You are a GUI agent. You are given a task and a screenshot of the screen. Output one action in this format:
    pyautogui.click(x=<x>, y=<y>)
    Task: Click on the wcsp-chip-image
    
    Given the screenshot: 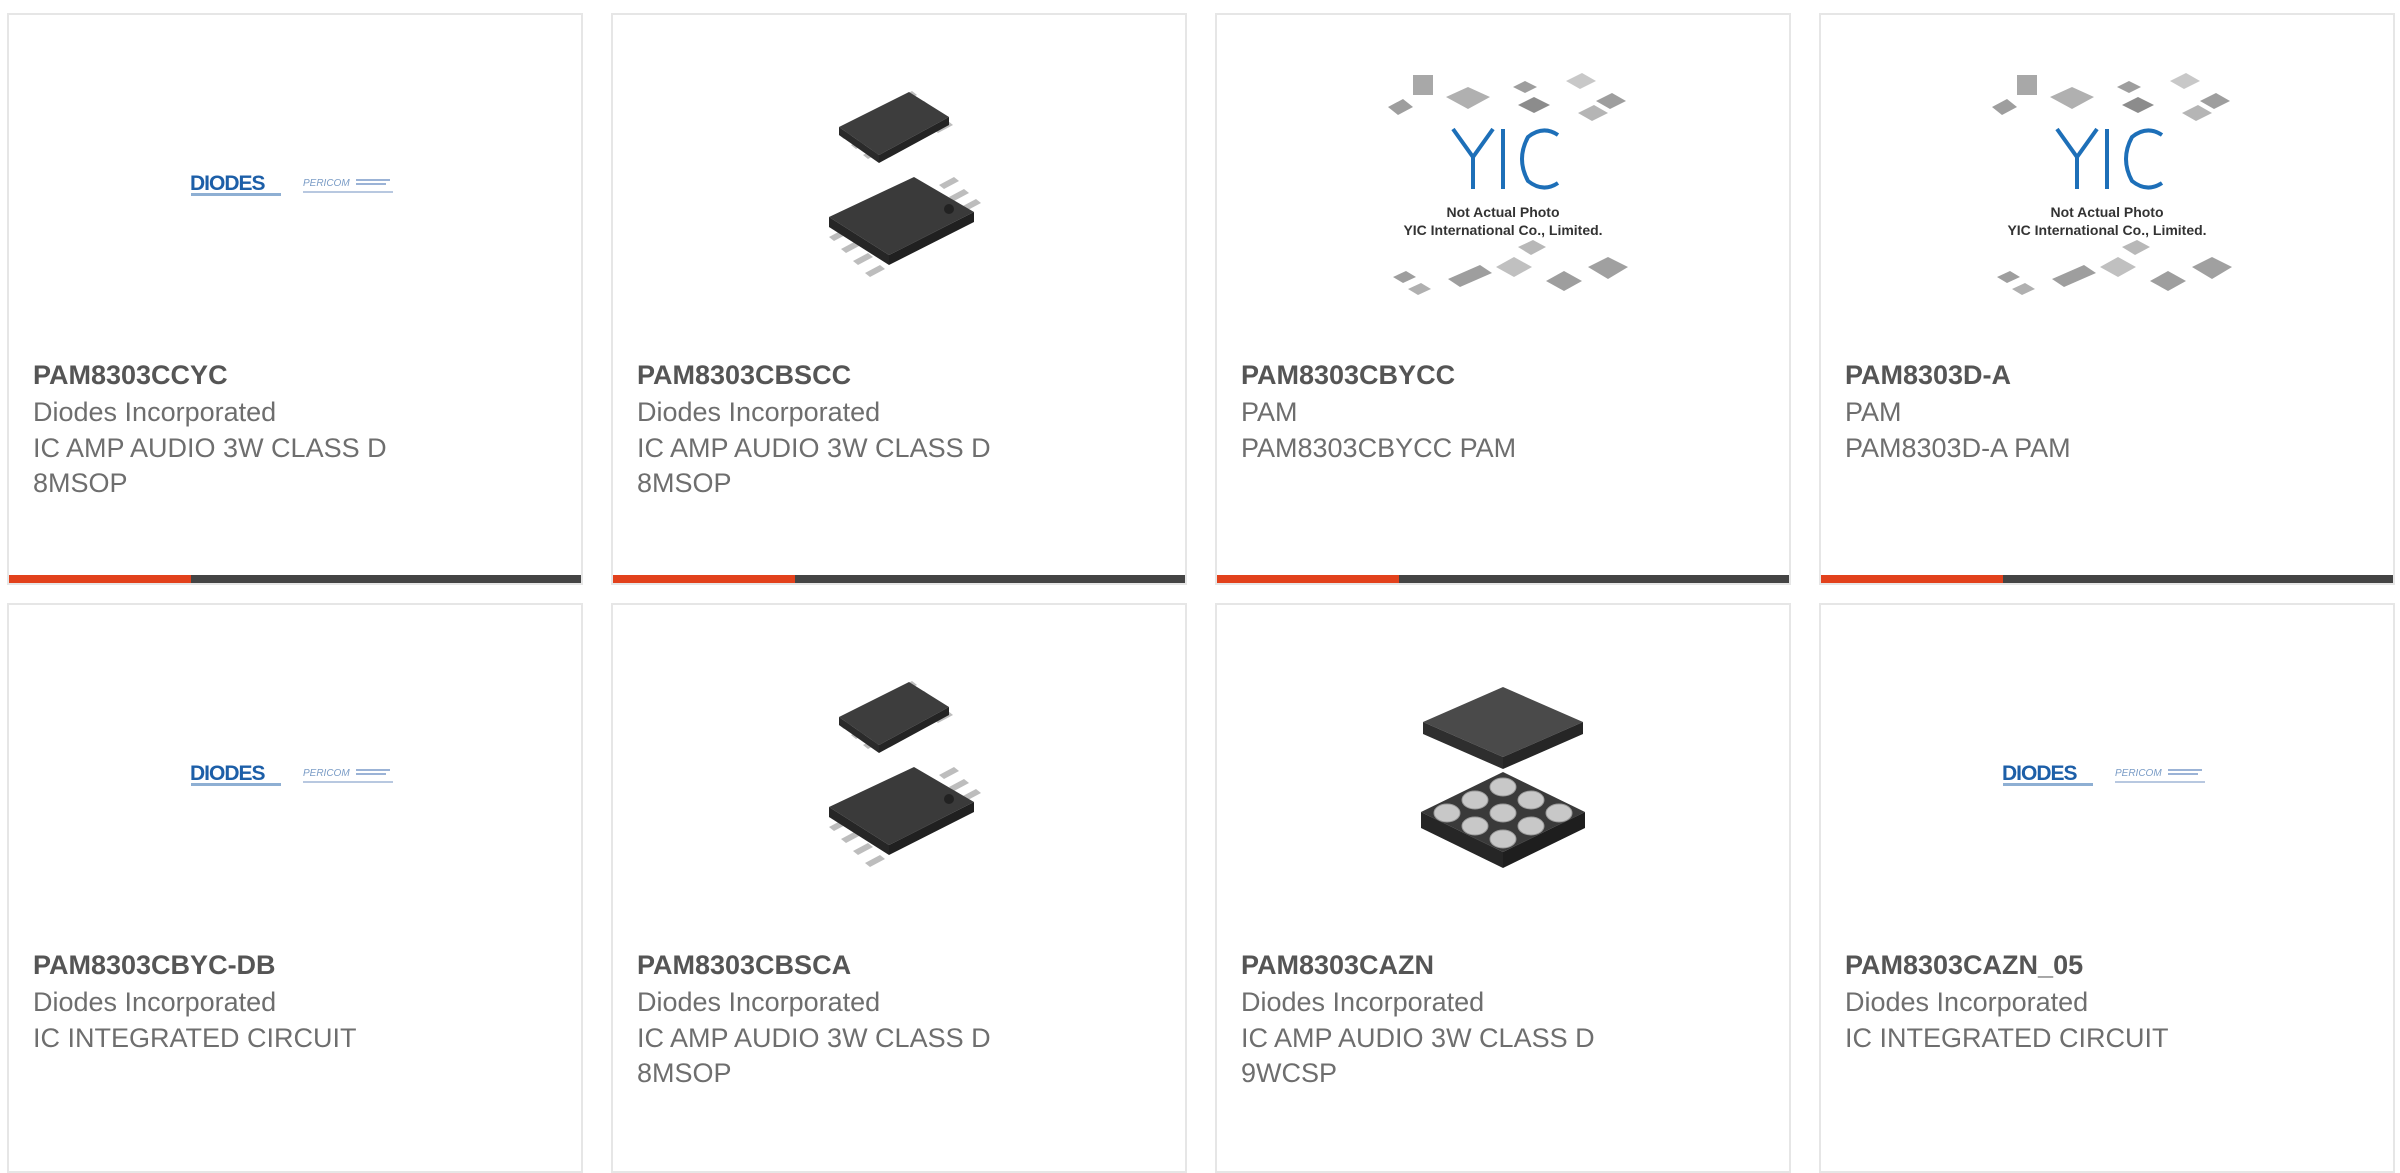 What is the action you would take?
    pyautogui.click(x=1503, y=777)
    